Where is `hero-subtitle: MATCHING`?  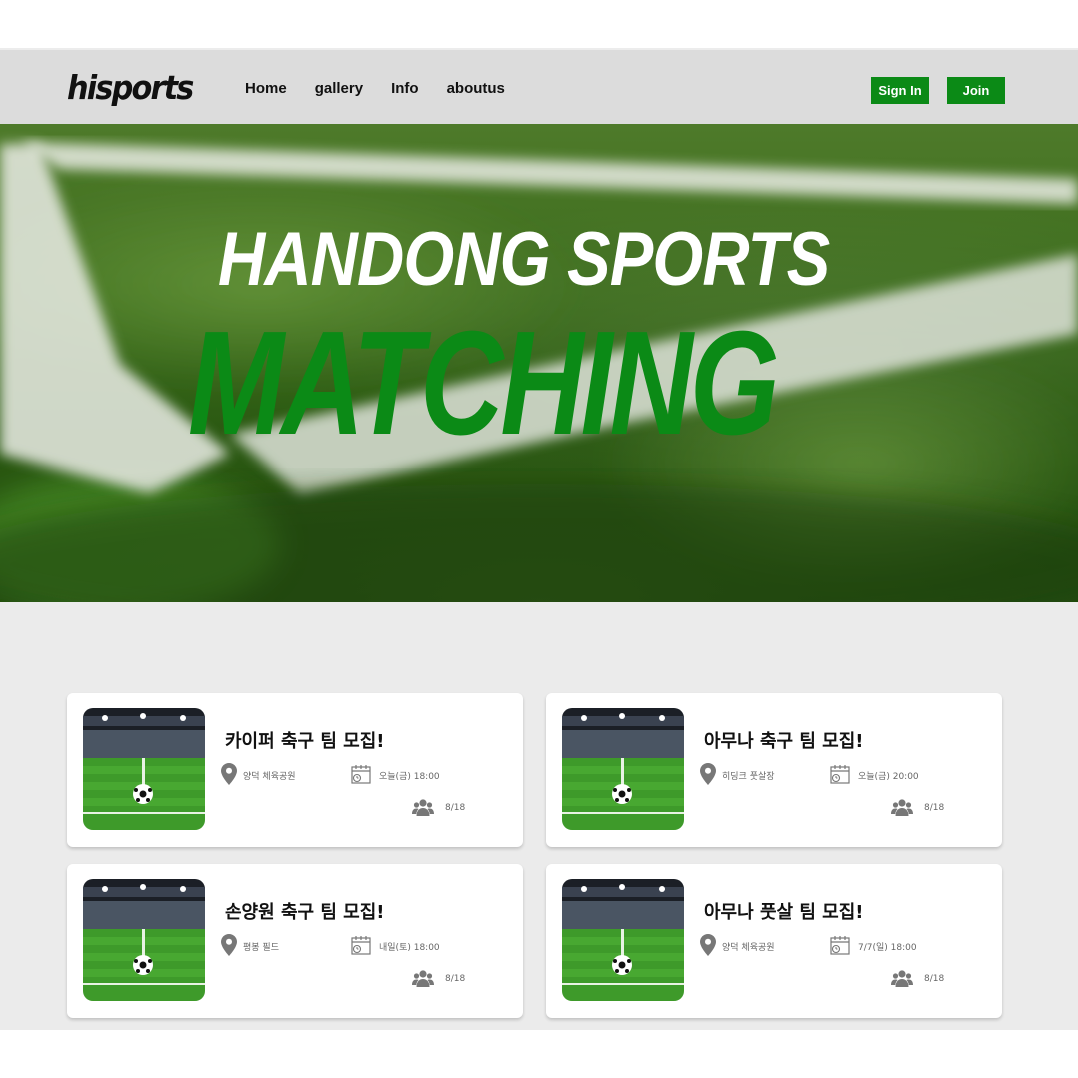
hero-subtitle: MATCHING is located at coordinates (484, 383).